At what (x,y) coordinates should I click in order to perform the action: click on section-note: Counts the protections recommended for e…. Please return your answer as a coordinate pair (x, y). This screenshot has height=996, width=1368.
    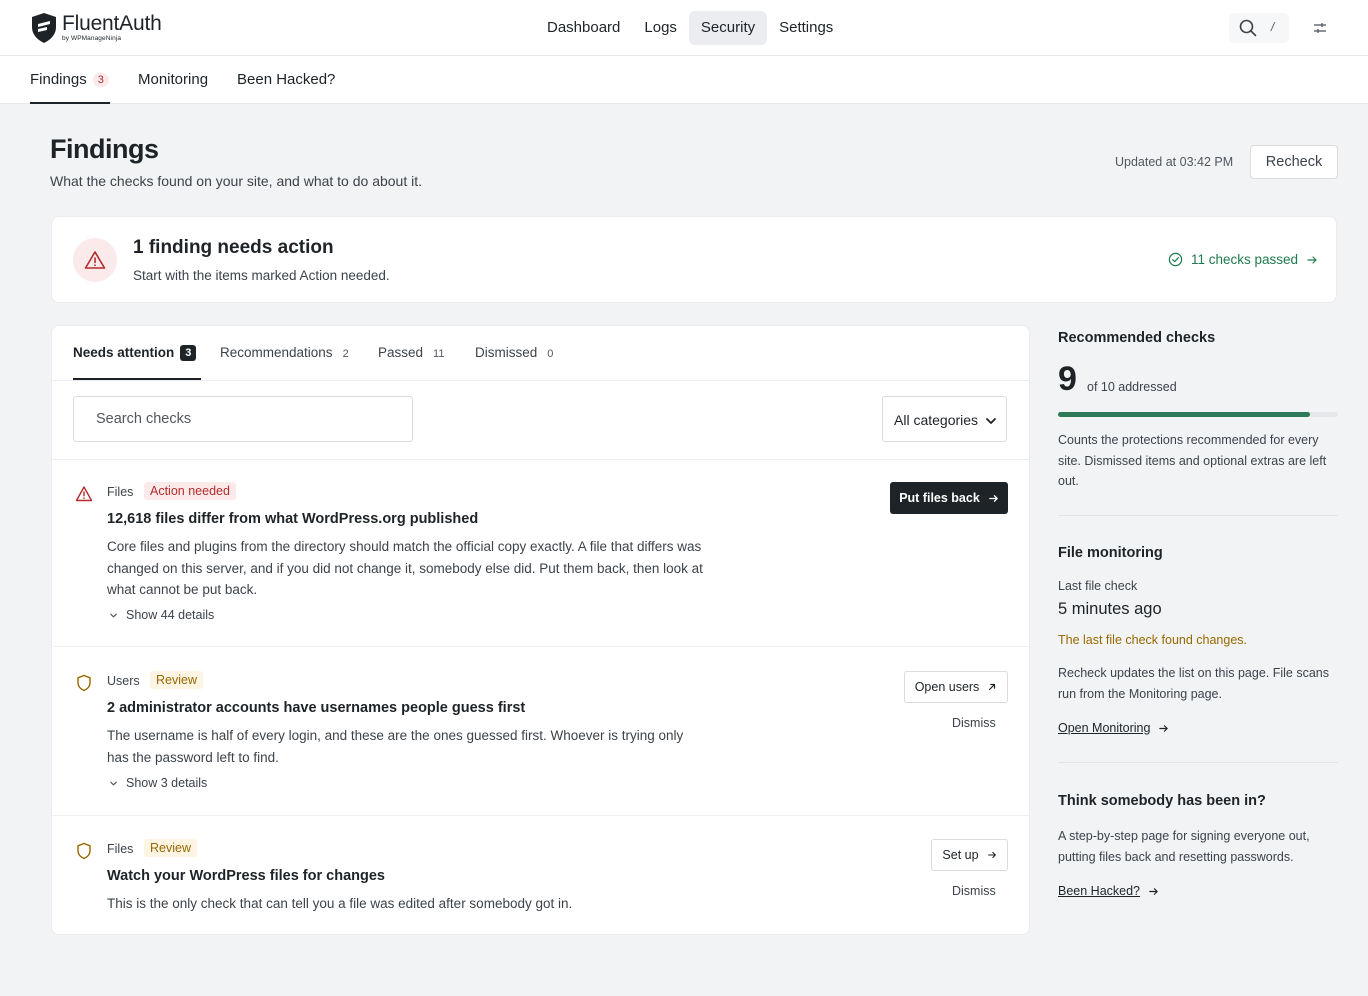
    Looking at the image, I should click on (1192, 460).